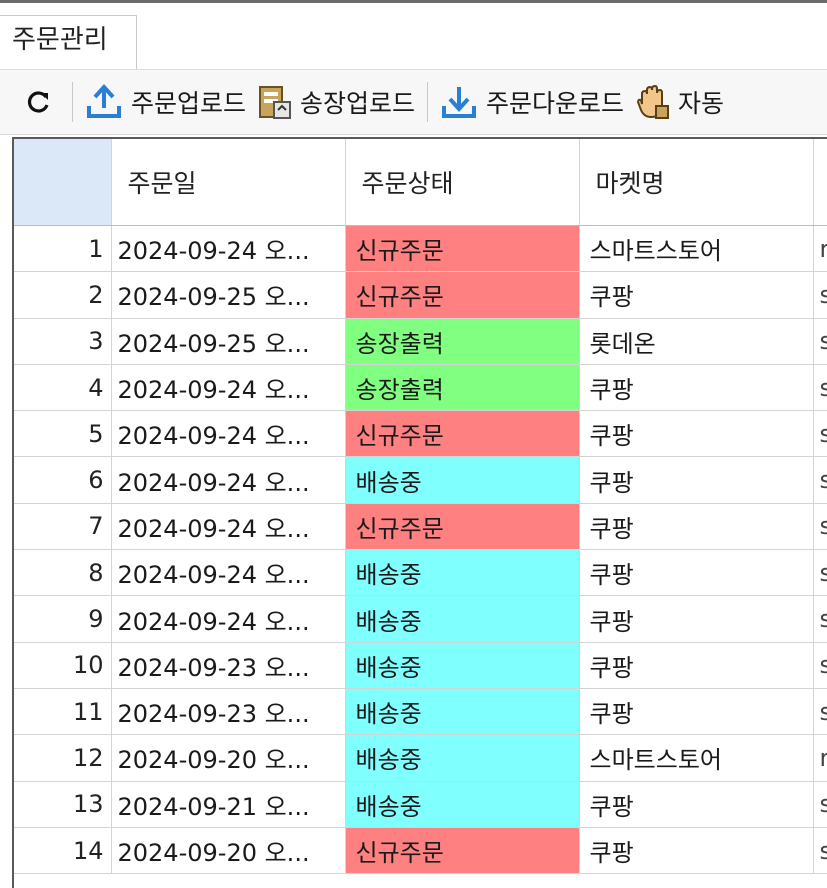 The height and width of the screenshot is (888, 827). What do you see at coordinates (680, 102) in the screenshot?
I see `auto-button: 자동` at bounding box center [680, 102].